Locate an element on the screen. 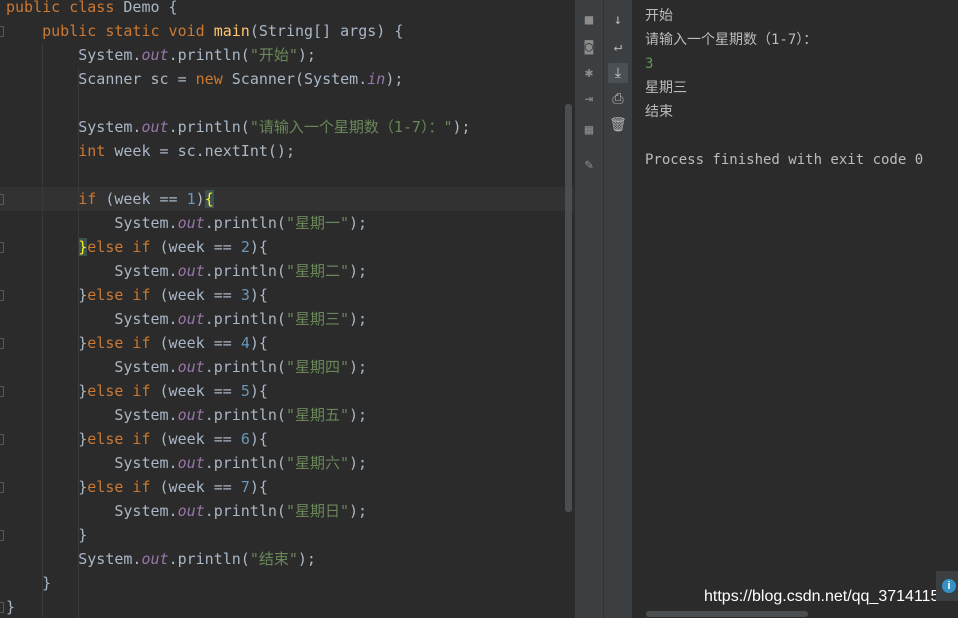 The width and height of the screenshot is (958, 618). code-line: System.out.println("结束"); is located at coordinates (287, 559).